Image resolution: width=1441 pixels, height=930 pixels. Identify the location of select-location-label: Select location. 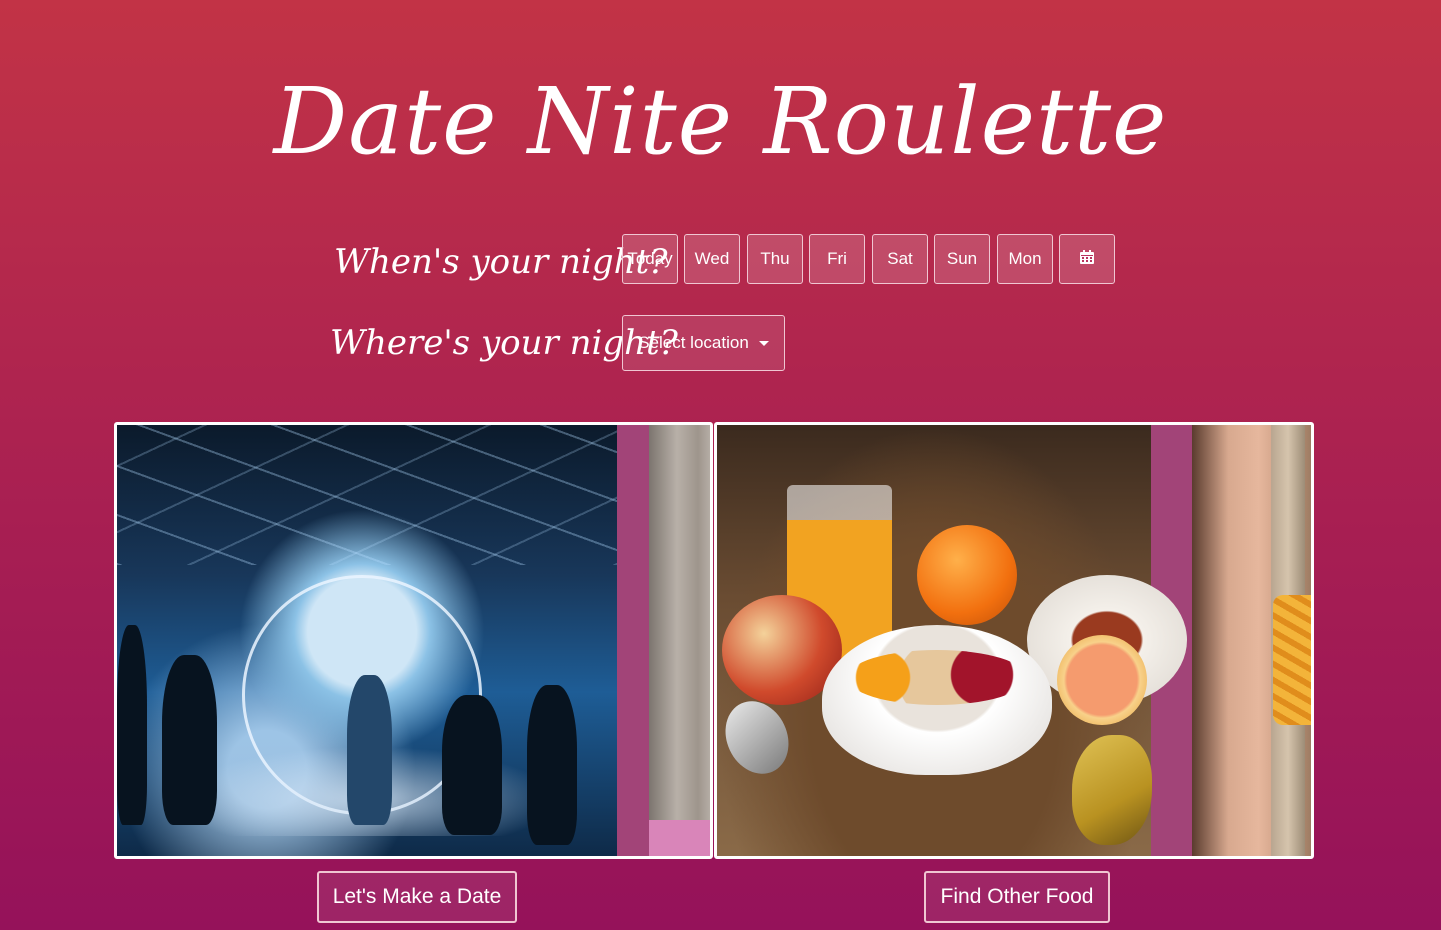
(693, 342).